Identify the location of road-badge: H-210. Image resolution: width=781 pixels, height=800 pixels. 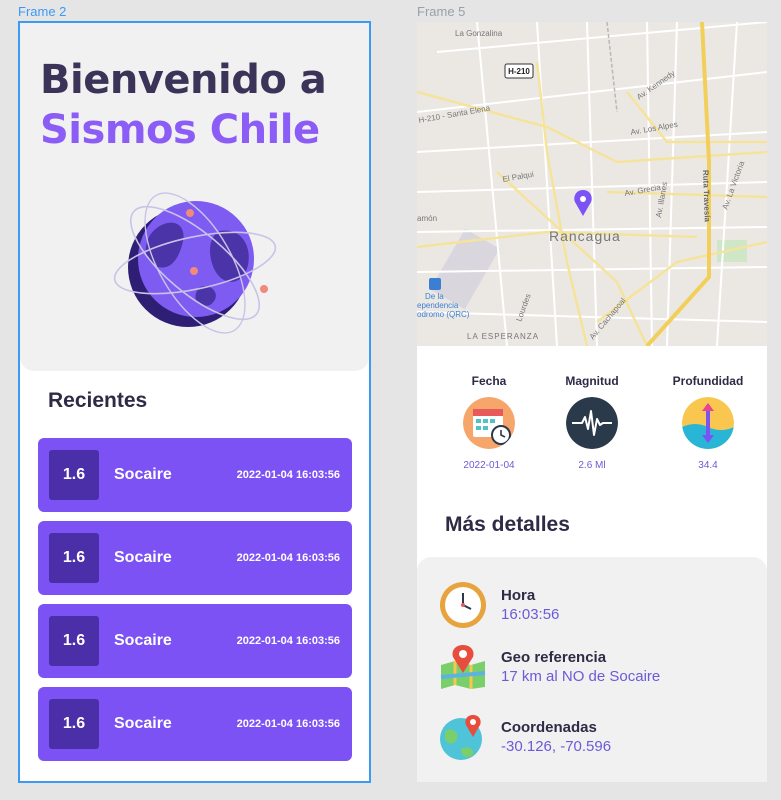
(519, 71).